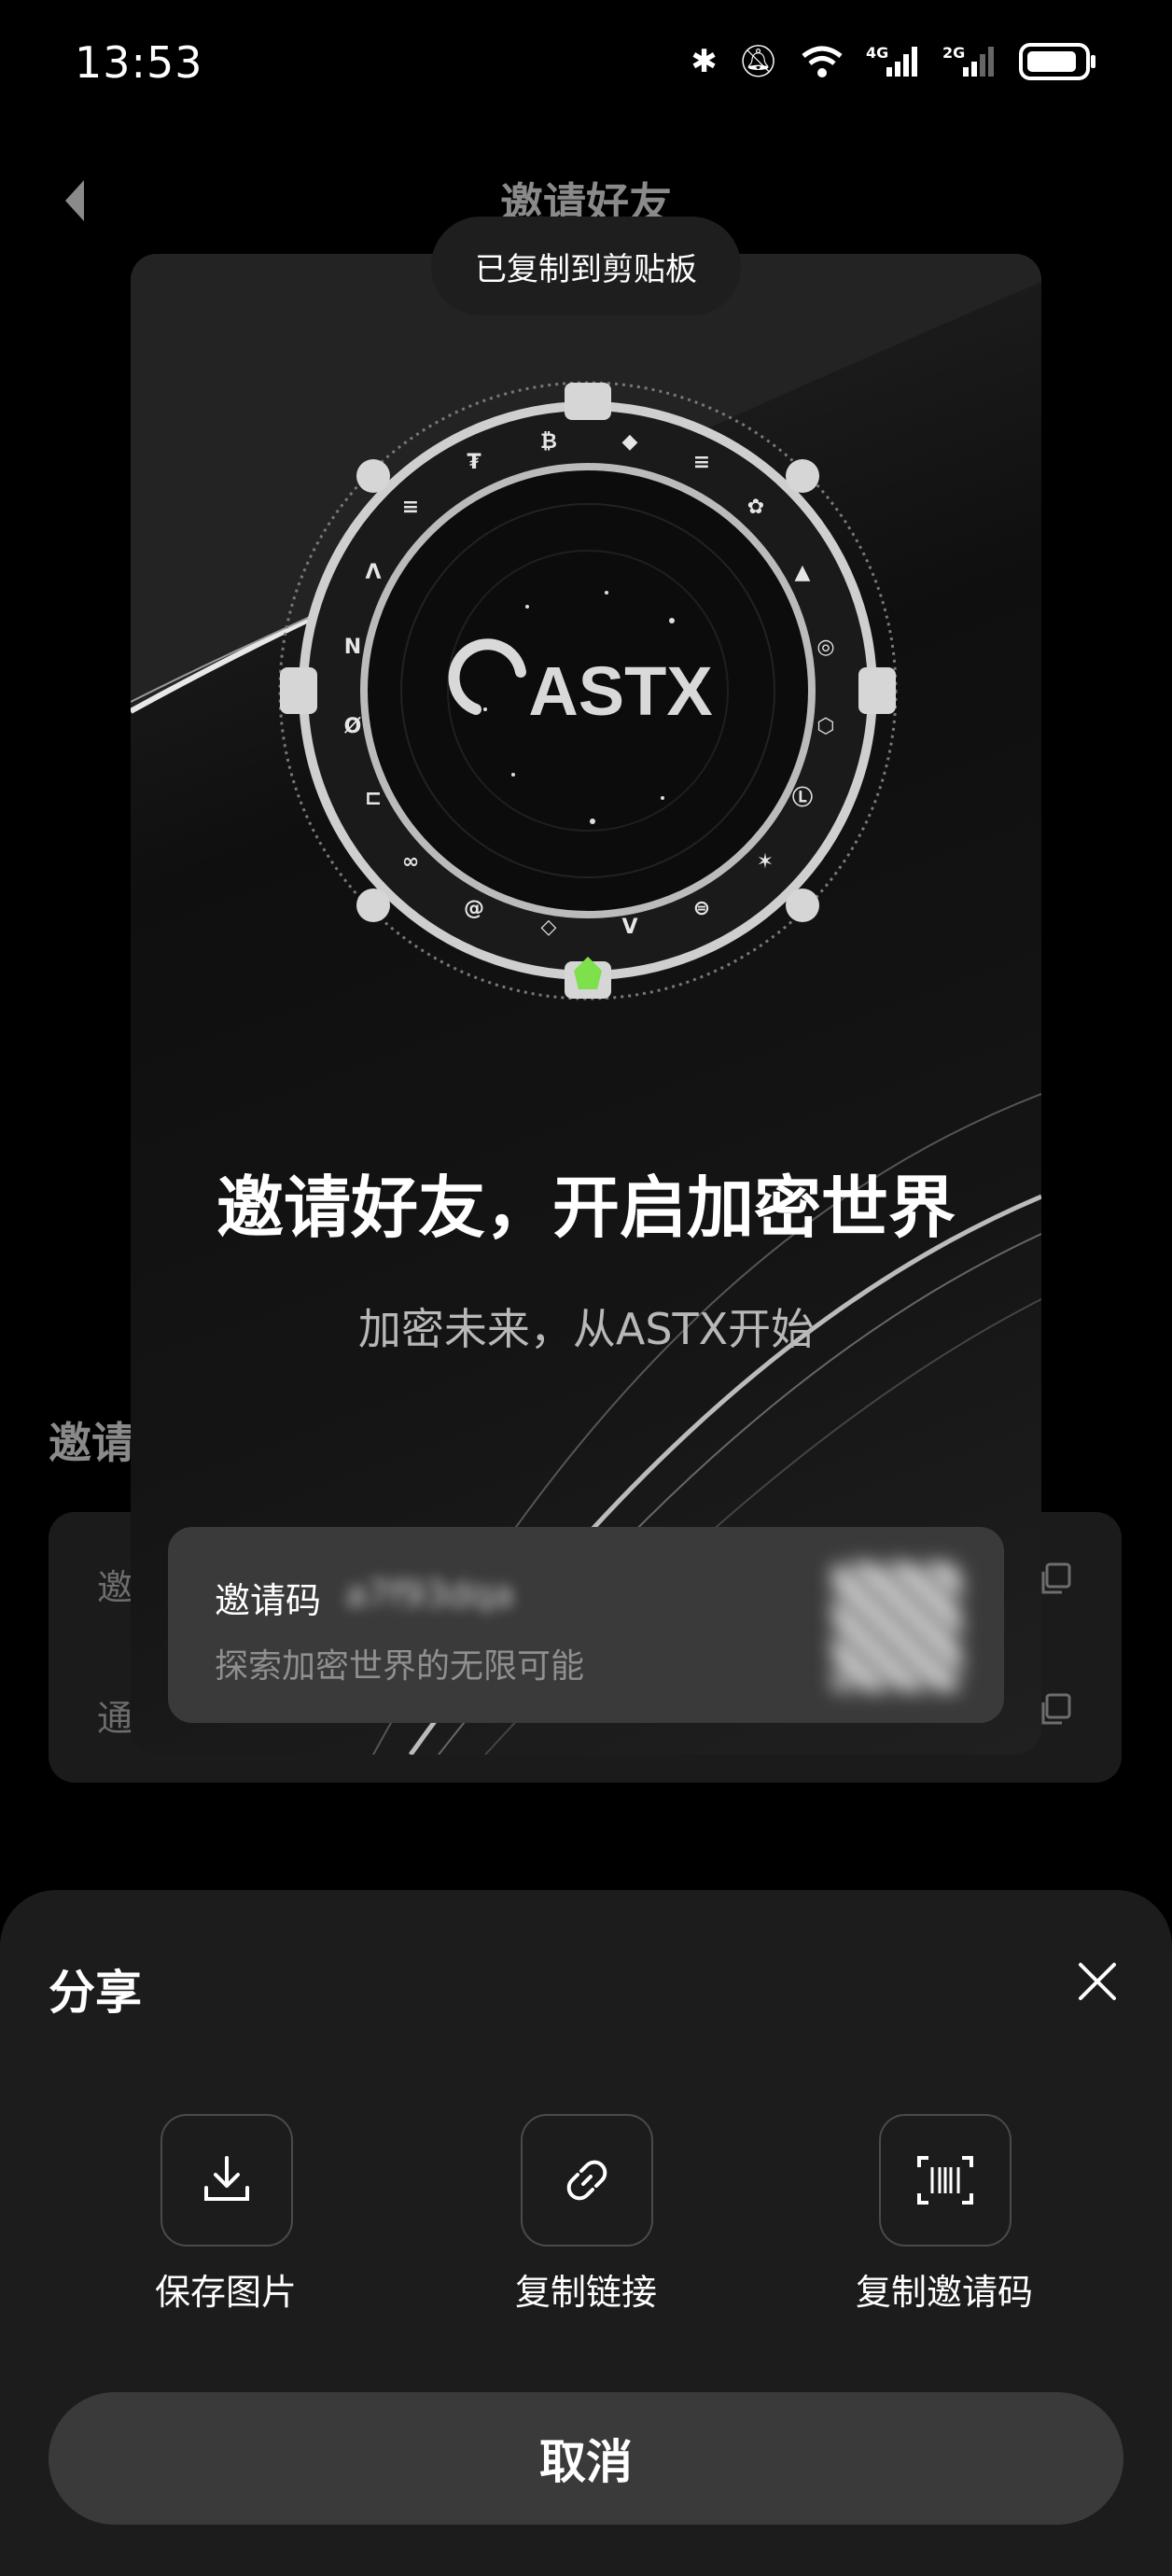 This screenshot has height=2576, width=1172. Describe the element at coordinates (429, 1594) in the screenshot. I see `invite-code-value: a7f93dqa` at that location.